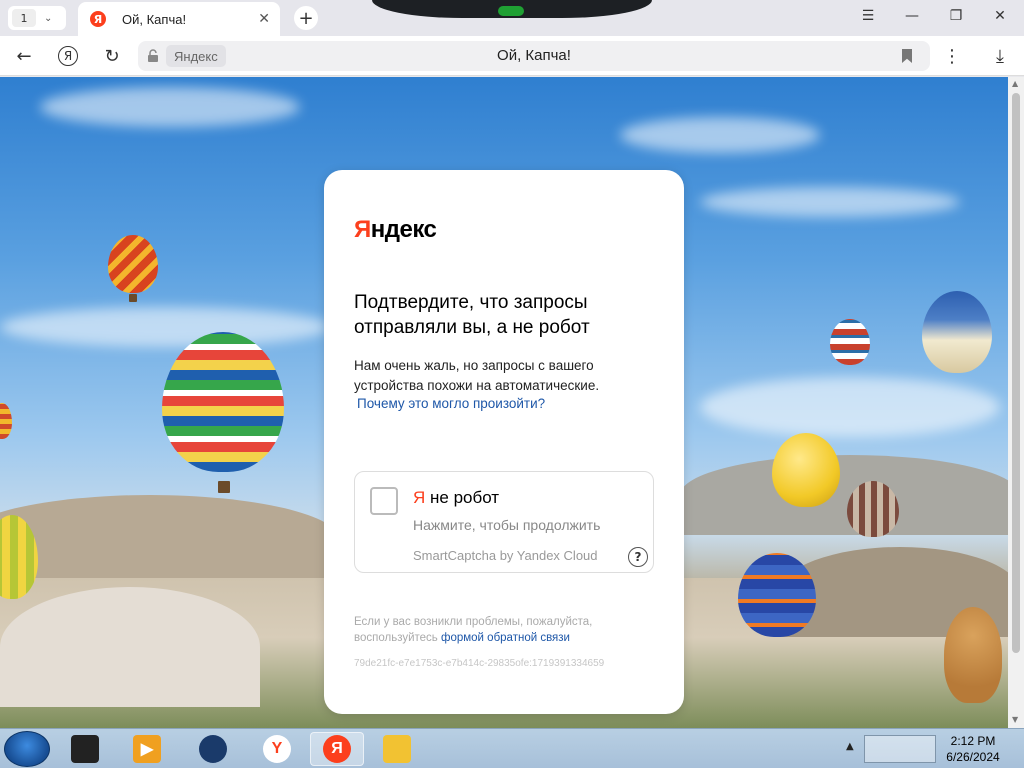 This screenshot has height=768, width=1024. I want to click on address-bar: Яндекс Ой, Капча!, so click(534, 56).